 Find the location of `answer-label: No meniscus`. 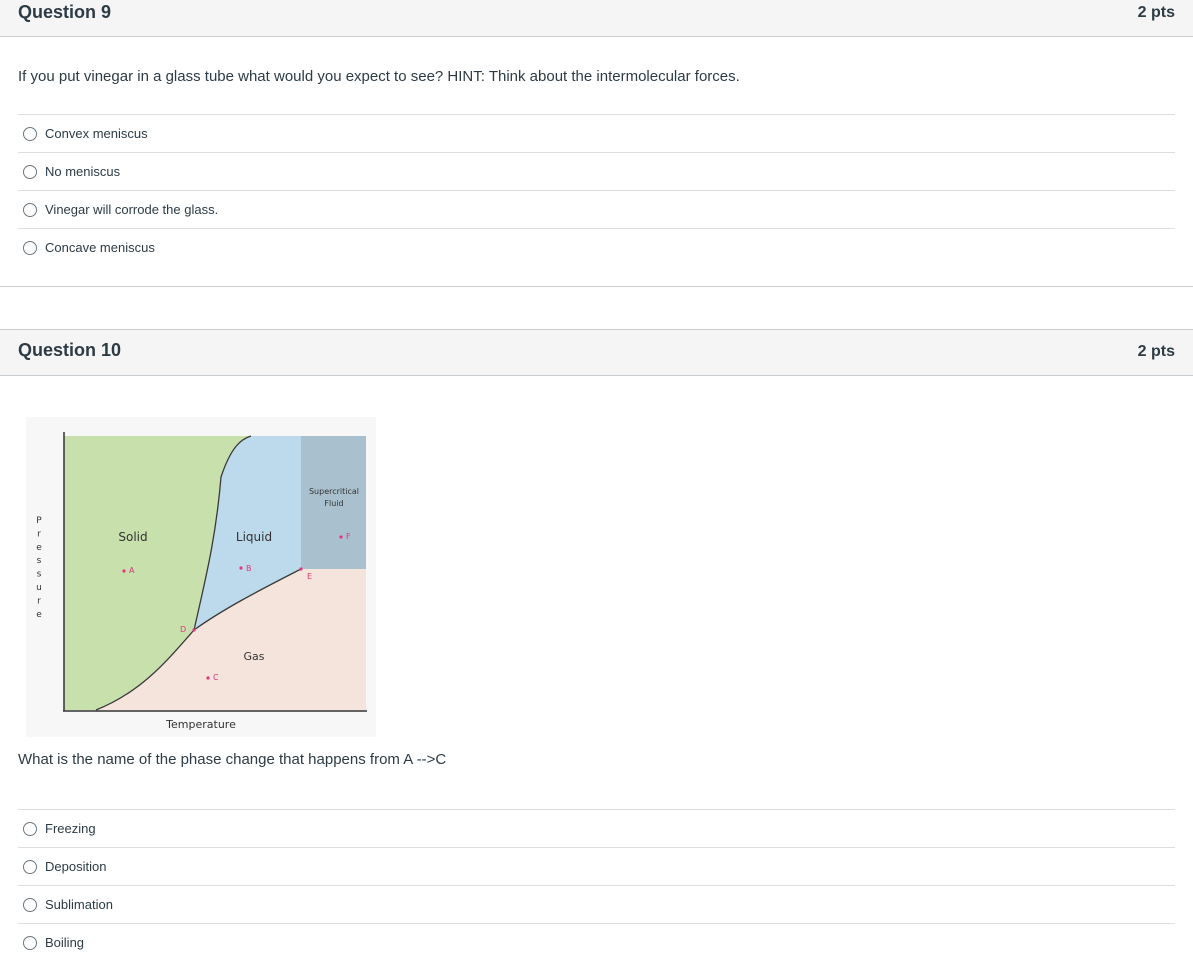

answer-label: No meniscus is located at coordinates (83, 171).